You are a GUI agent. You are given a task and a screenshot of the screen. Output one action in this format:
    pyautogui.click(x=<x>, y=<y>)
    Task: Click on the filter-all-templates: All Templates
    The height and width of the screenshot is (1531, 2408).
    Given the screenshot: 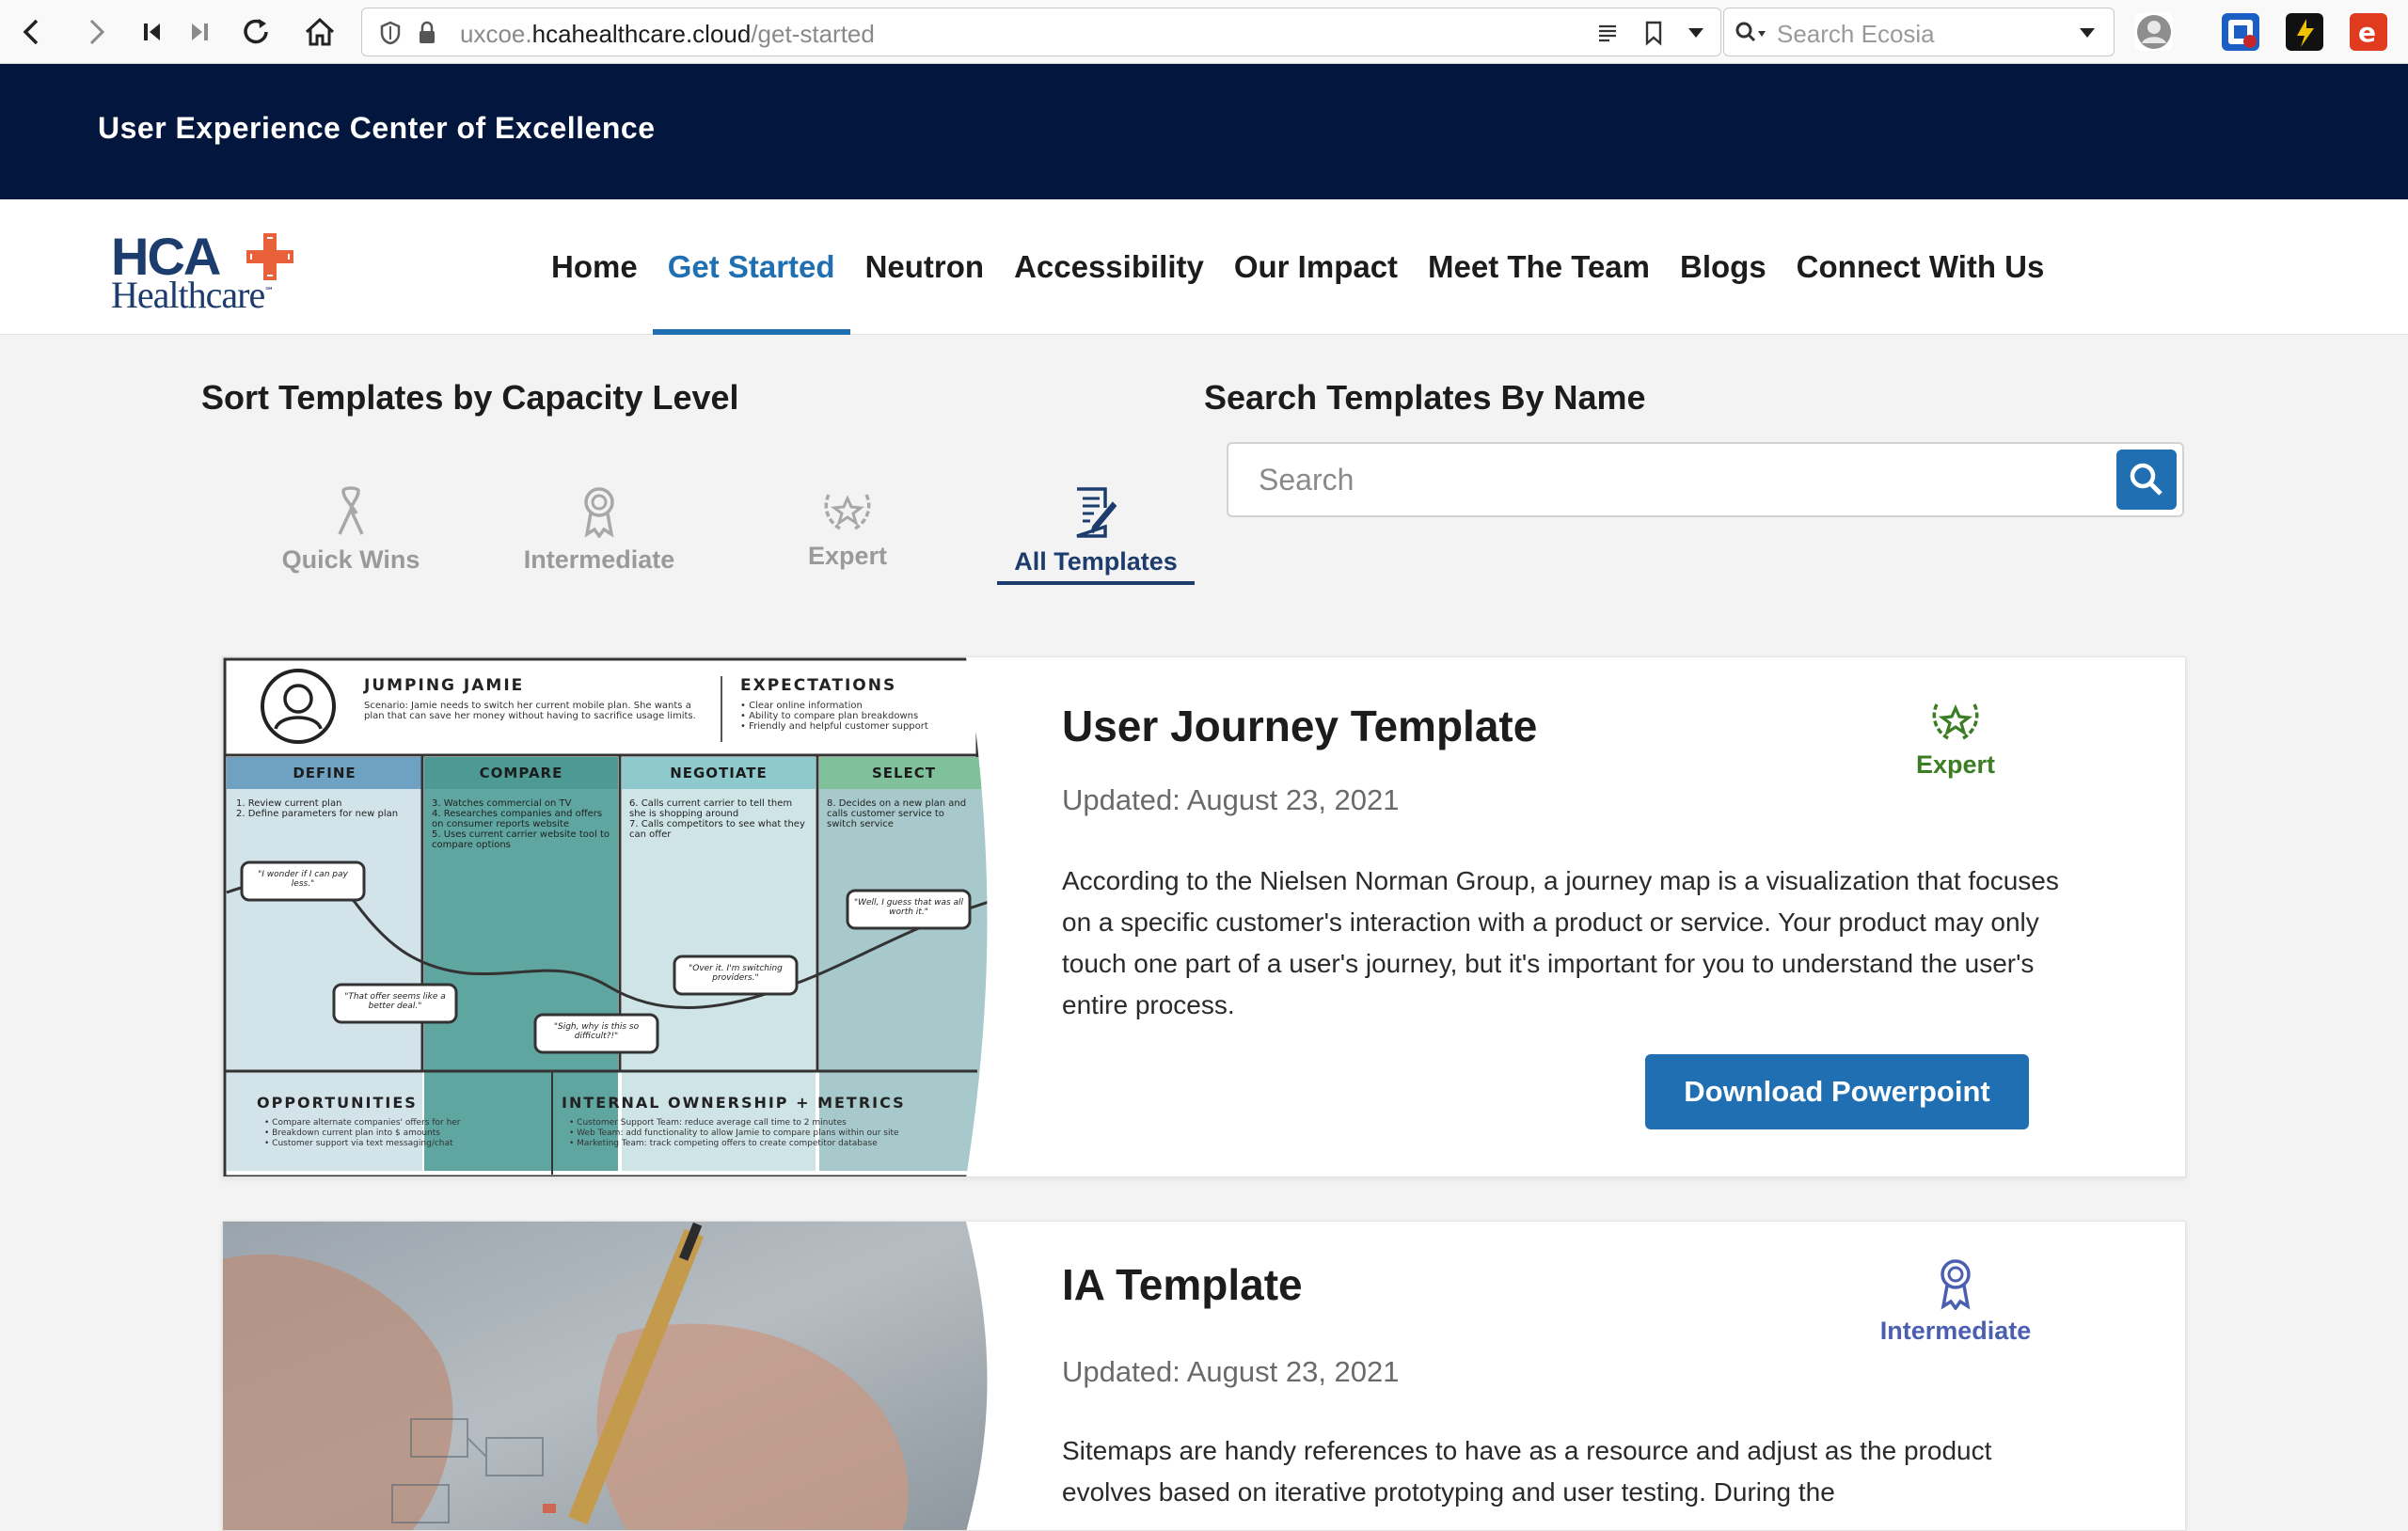 What is the action you would take?
    pyautogui.click(x=1096, y=535)
    